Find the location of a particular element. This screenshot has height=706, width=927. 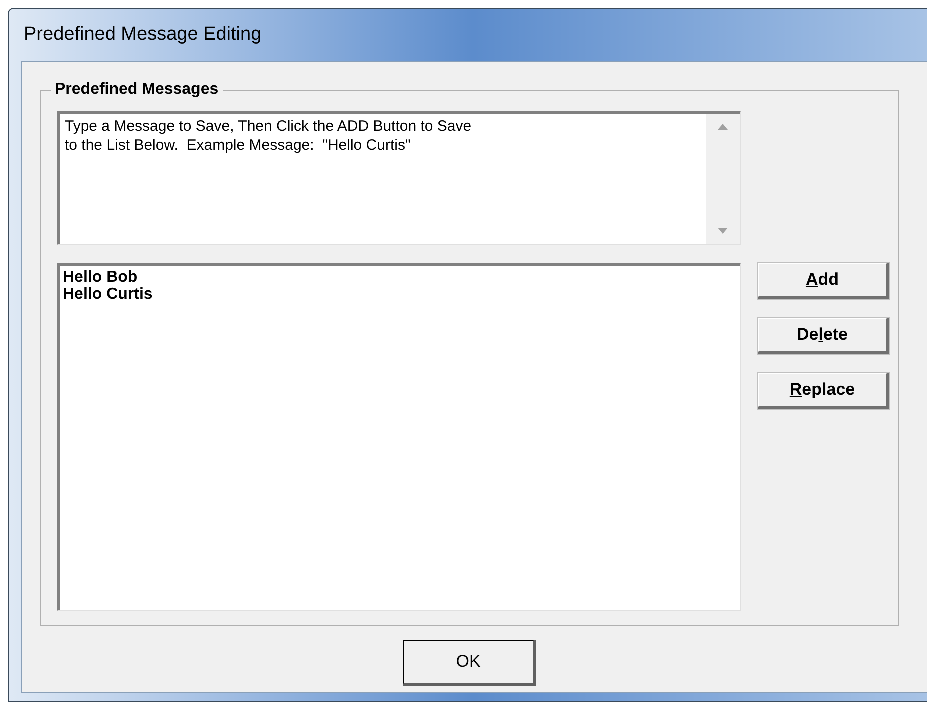

action-button: Replace is located at coordinates (823, 391).